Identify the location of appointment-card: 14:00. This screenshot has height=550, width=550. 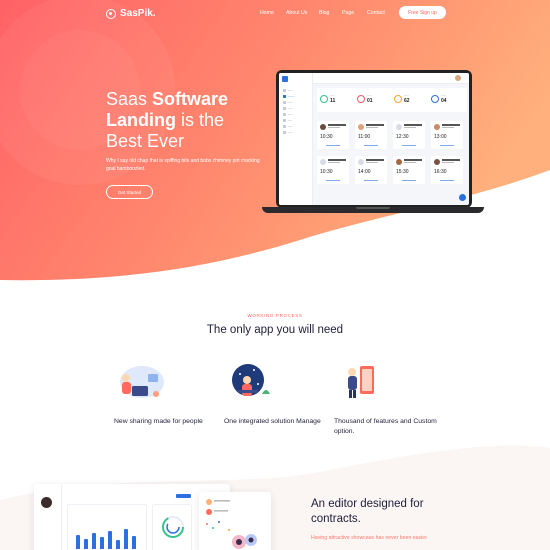
(371, 170).